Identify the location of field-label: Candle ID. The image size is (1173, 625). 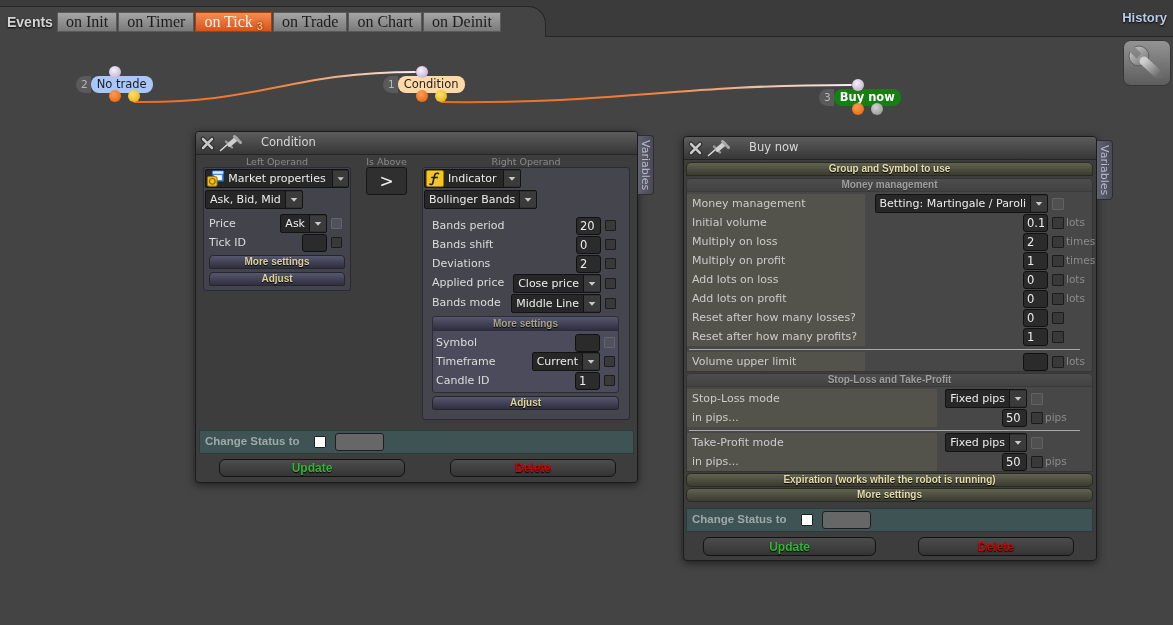
(463, 380).